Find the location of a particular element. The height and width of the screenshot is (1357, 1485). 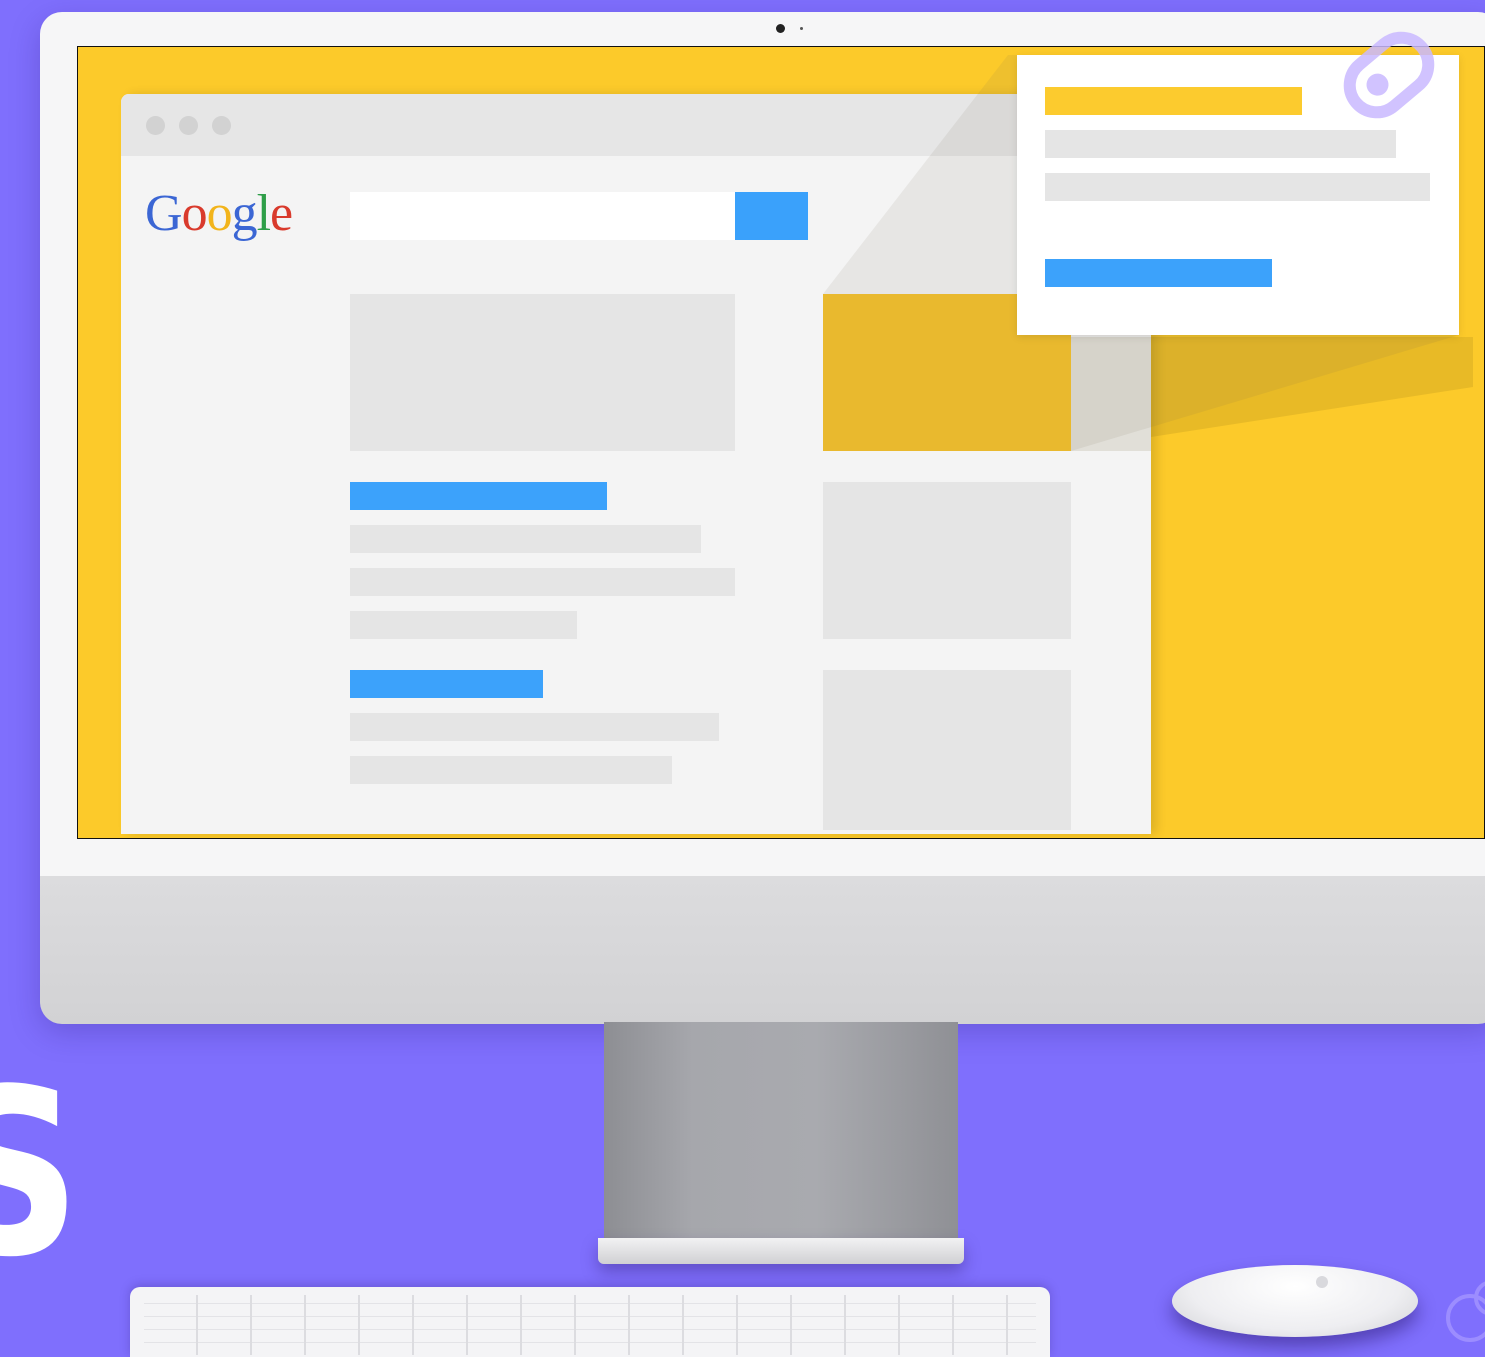

search-button is located at coordinates (771, 216).